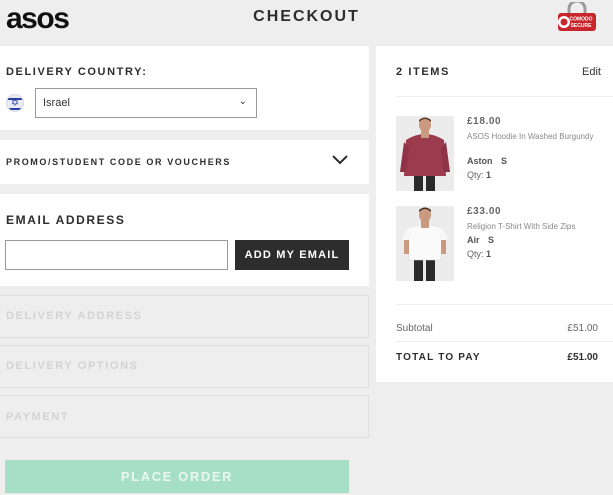 Image resolution: width=613 pixels, height=495 pixels. Describe the element at coordinates (242, 101) in the screenshot. I see `chevron-down-icon: ⌄` at that location.